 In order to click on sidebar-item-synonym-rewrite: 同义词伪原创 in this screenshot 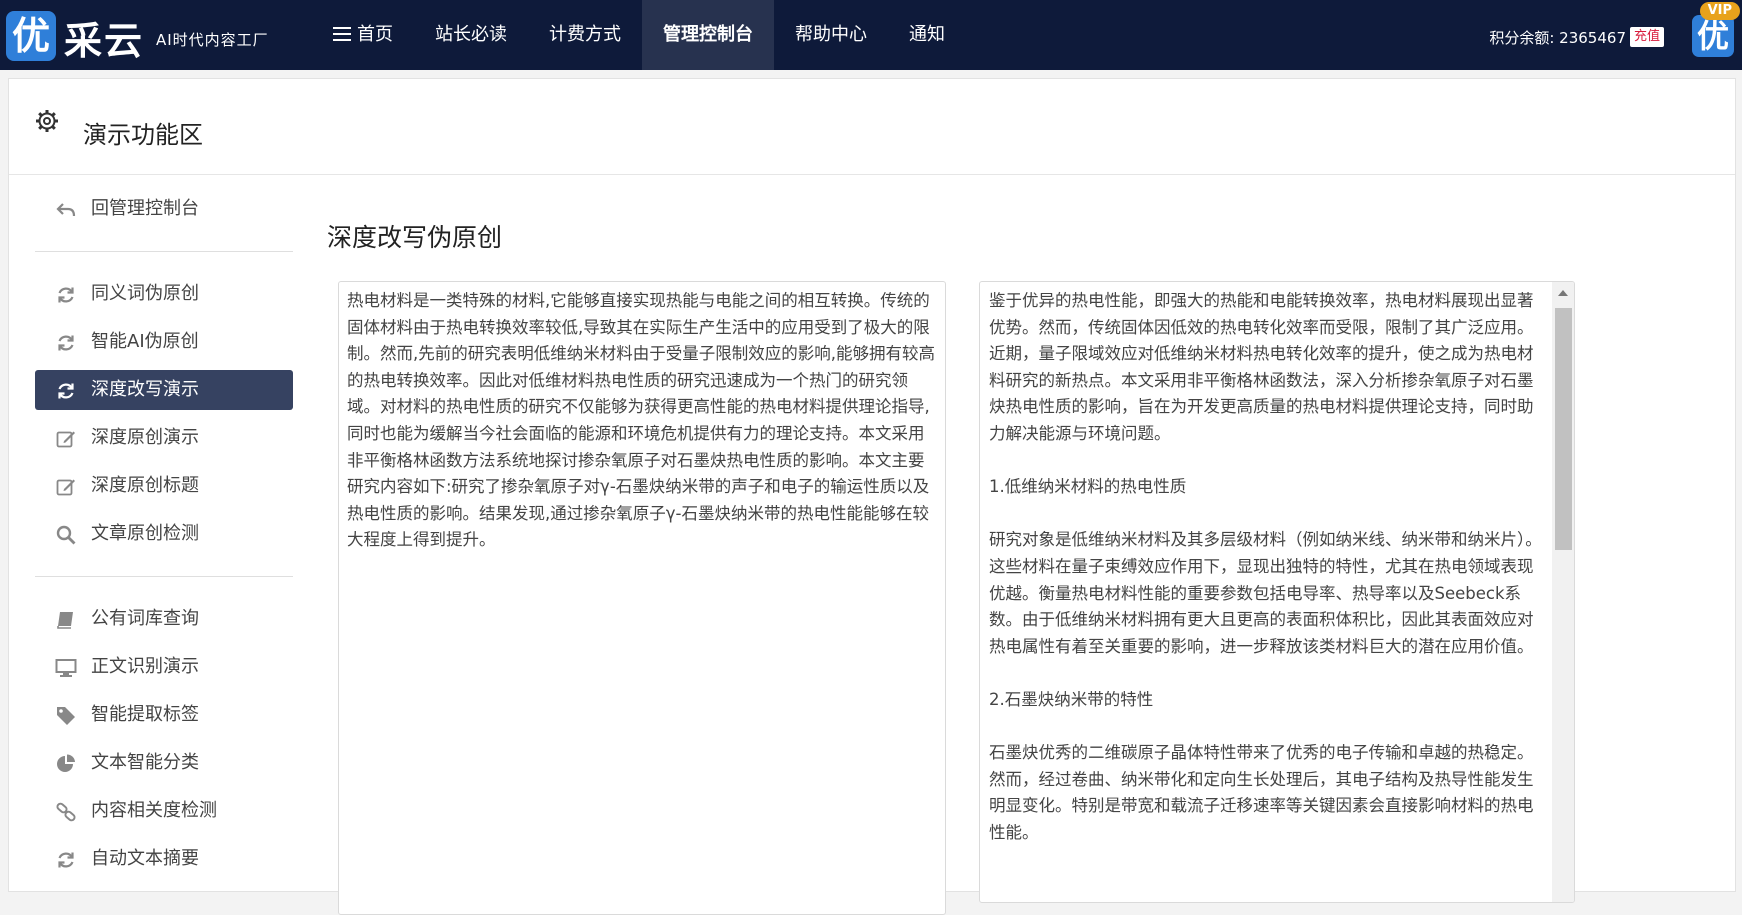, I will do `click(164, 294)`.